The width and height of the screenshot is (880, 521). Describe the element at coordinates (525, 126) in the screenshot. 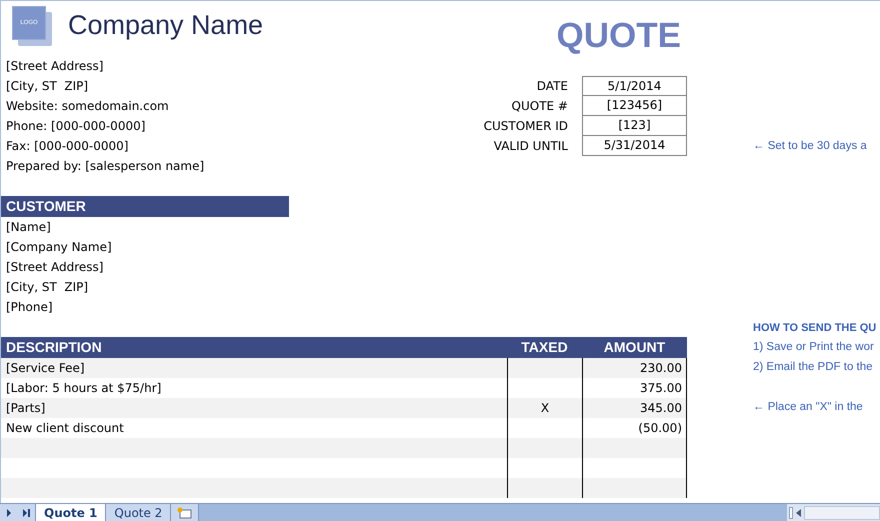

I see `info-label: CUSTOMER ID` at that location.